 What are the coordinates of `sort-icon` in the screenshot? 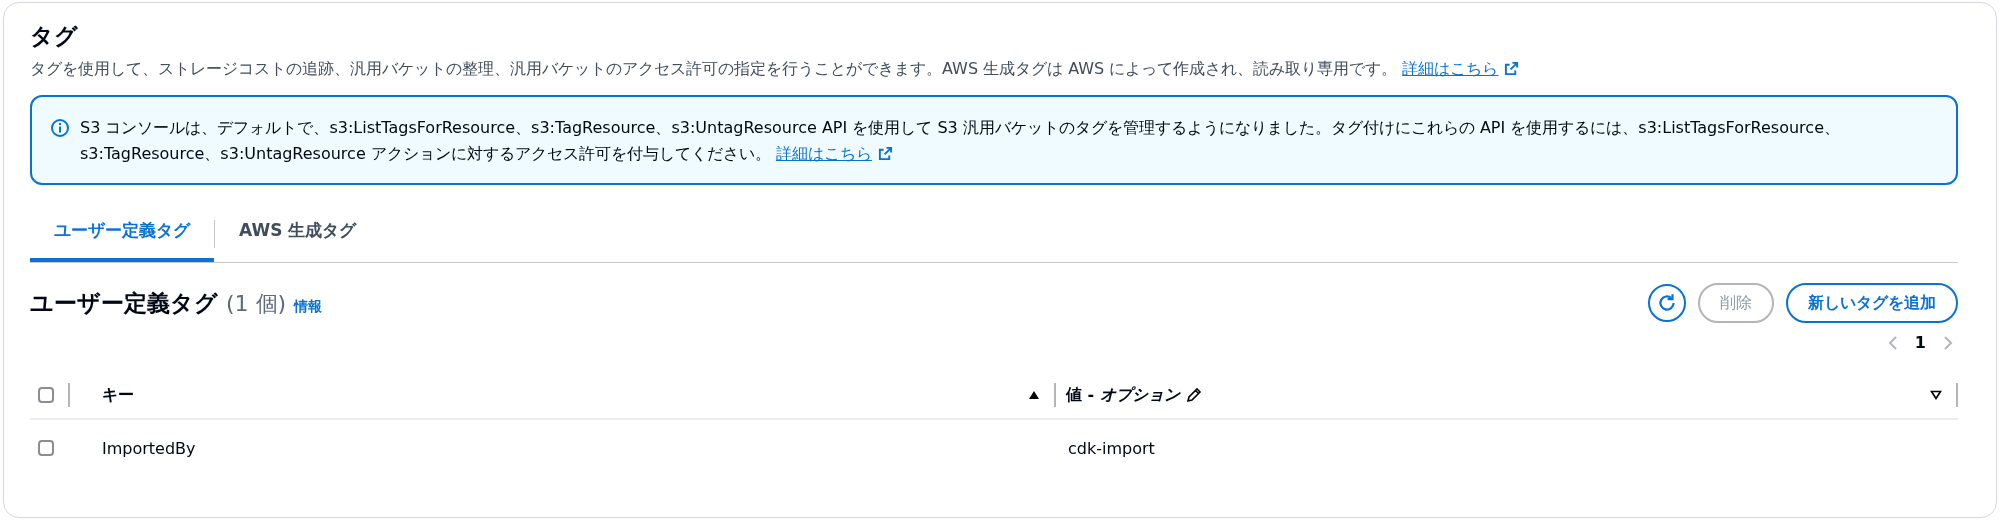 It's located at (1936, 395).